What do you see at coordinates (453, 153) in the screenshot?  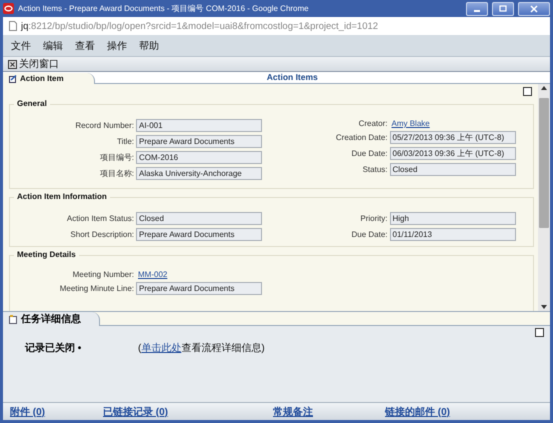 I see `value-field: 06/03/2013 09:36 上午 (UTC-8)` at bounding box center [453, 153].